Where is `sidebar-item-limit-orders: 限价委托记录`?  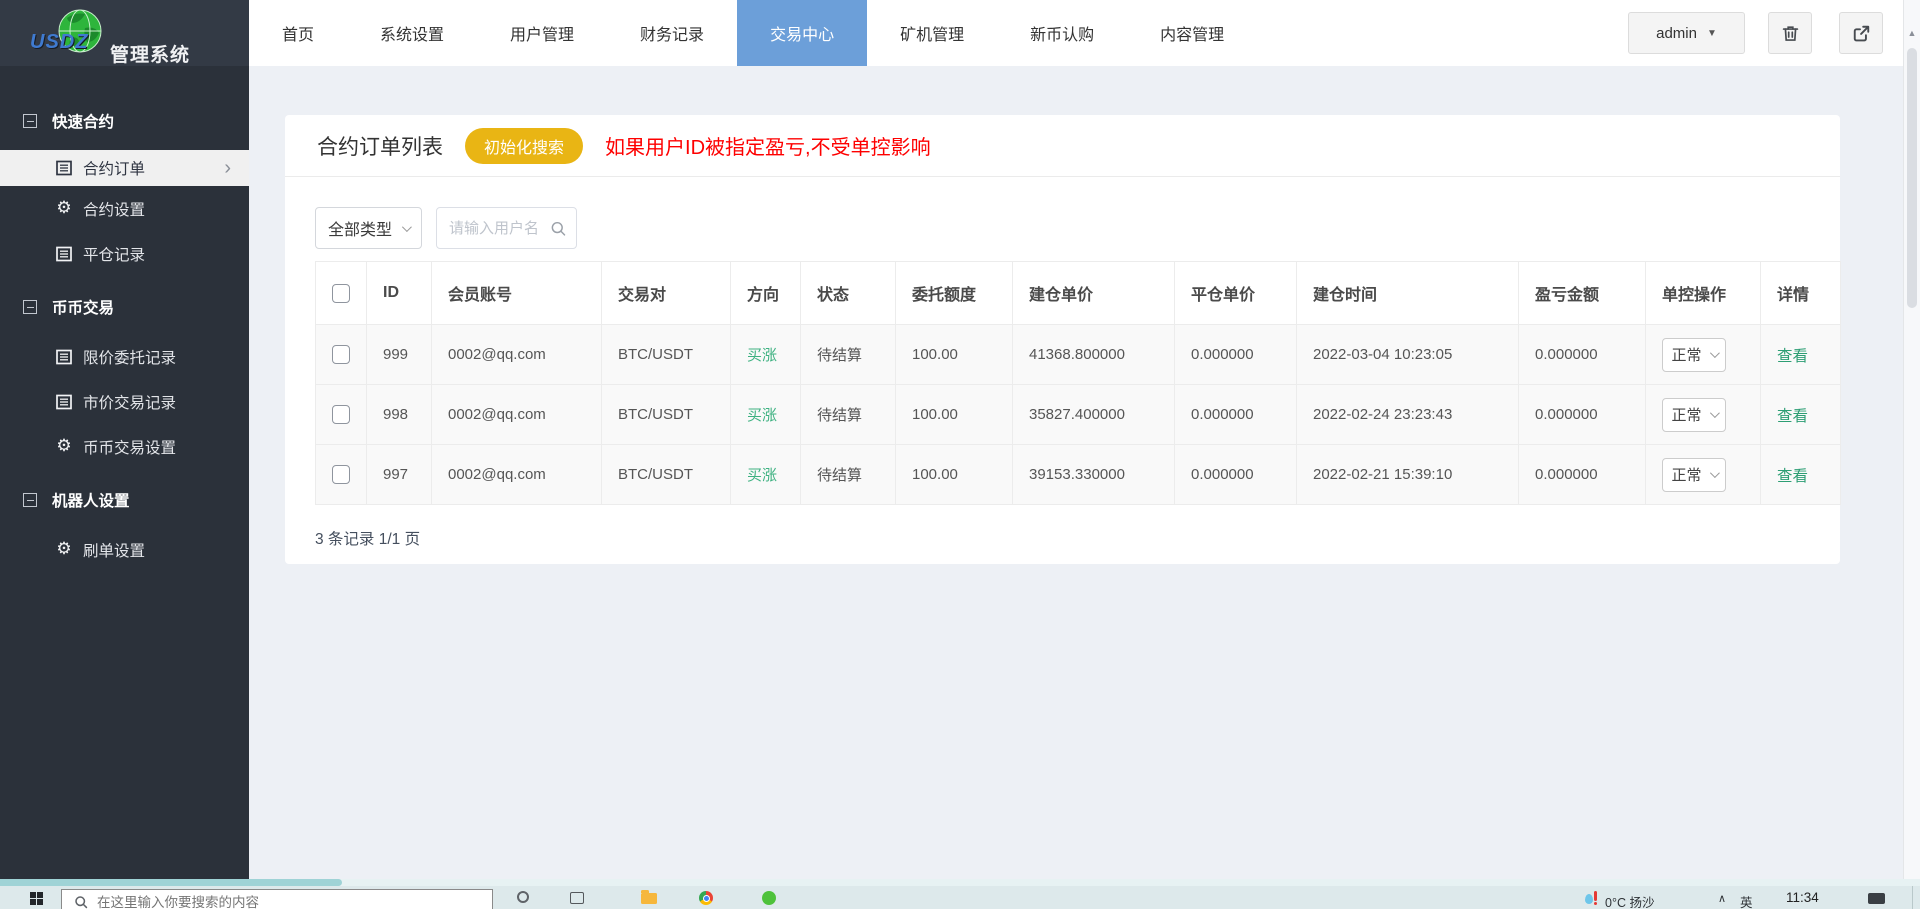
sidebar-item-limit-orders: 限价委托记录 is located at coordinates (124, 356).